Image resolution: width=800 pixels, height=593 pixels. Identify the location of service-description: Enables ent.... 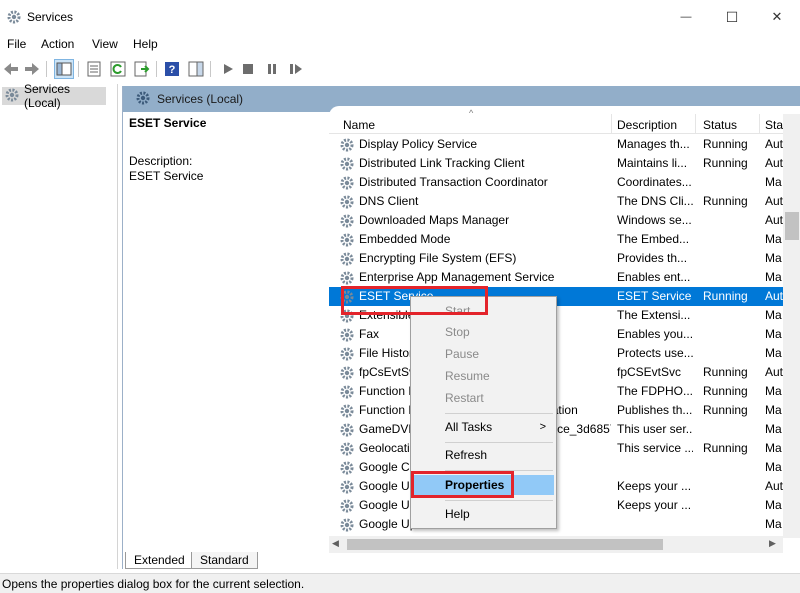
(654, 277).